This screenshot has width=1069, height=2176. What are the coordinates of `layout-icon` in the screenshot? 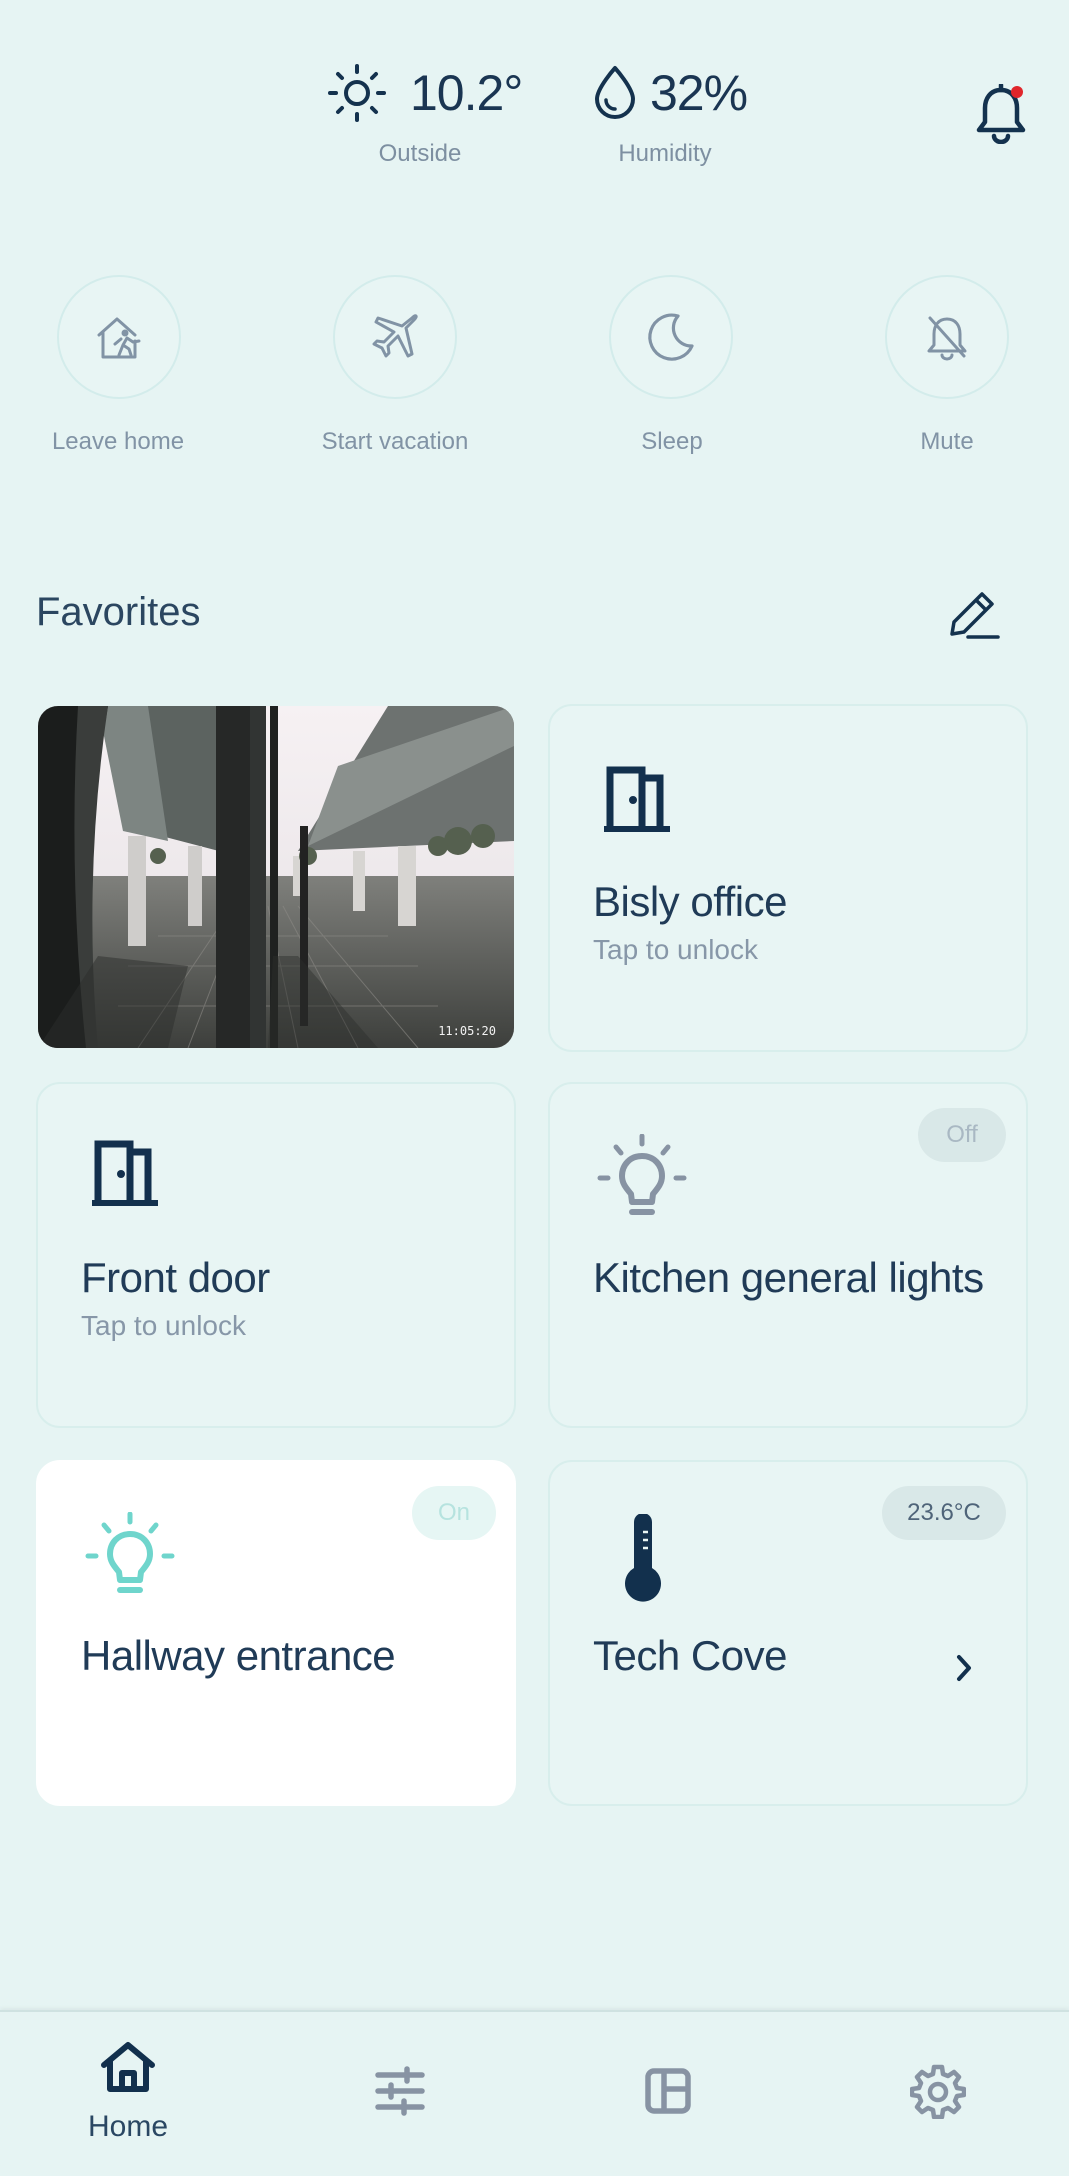 It's located at (668, 2091).